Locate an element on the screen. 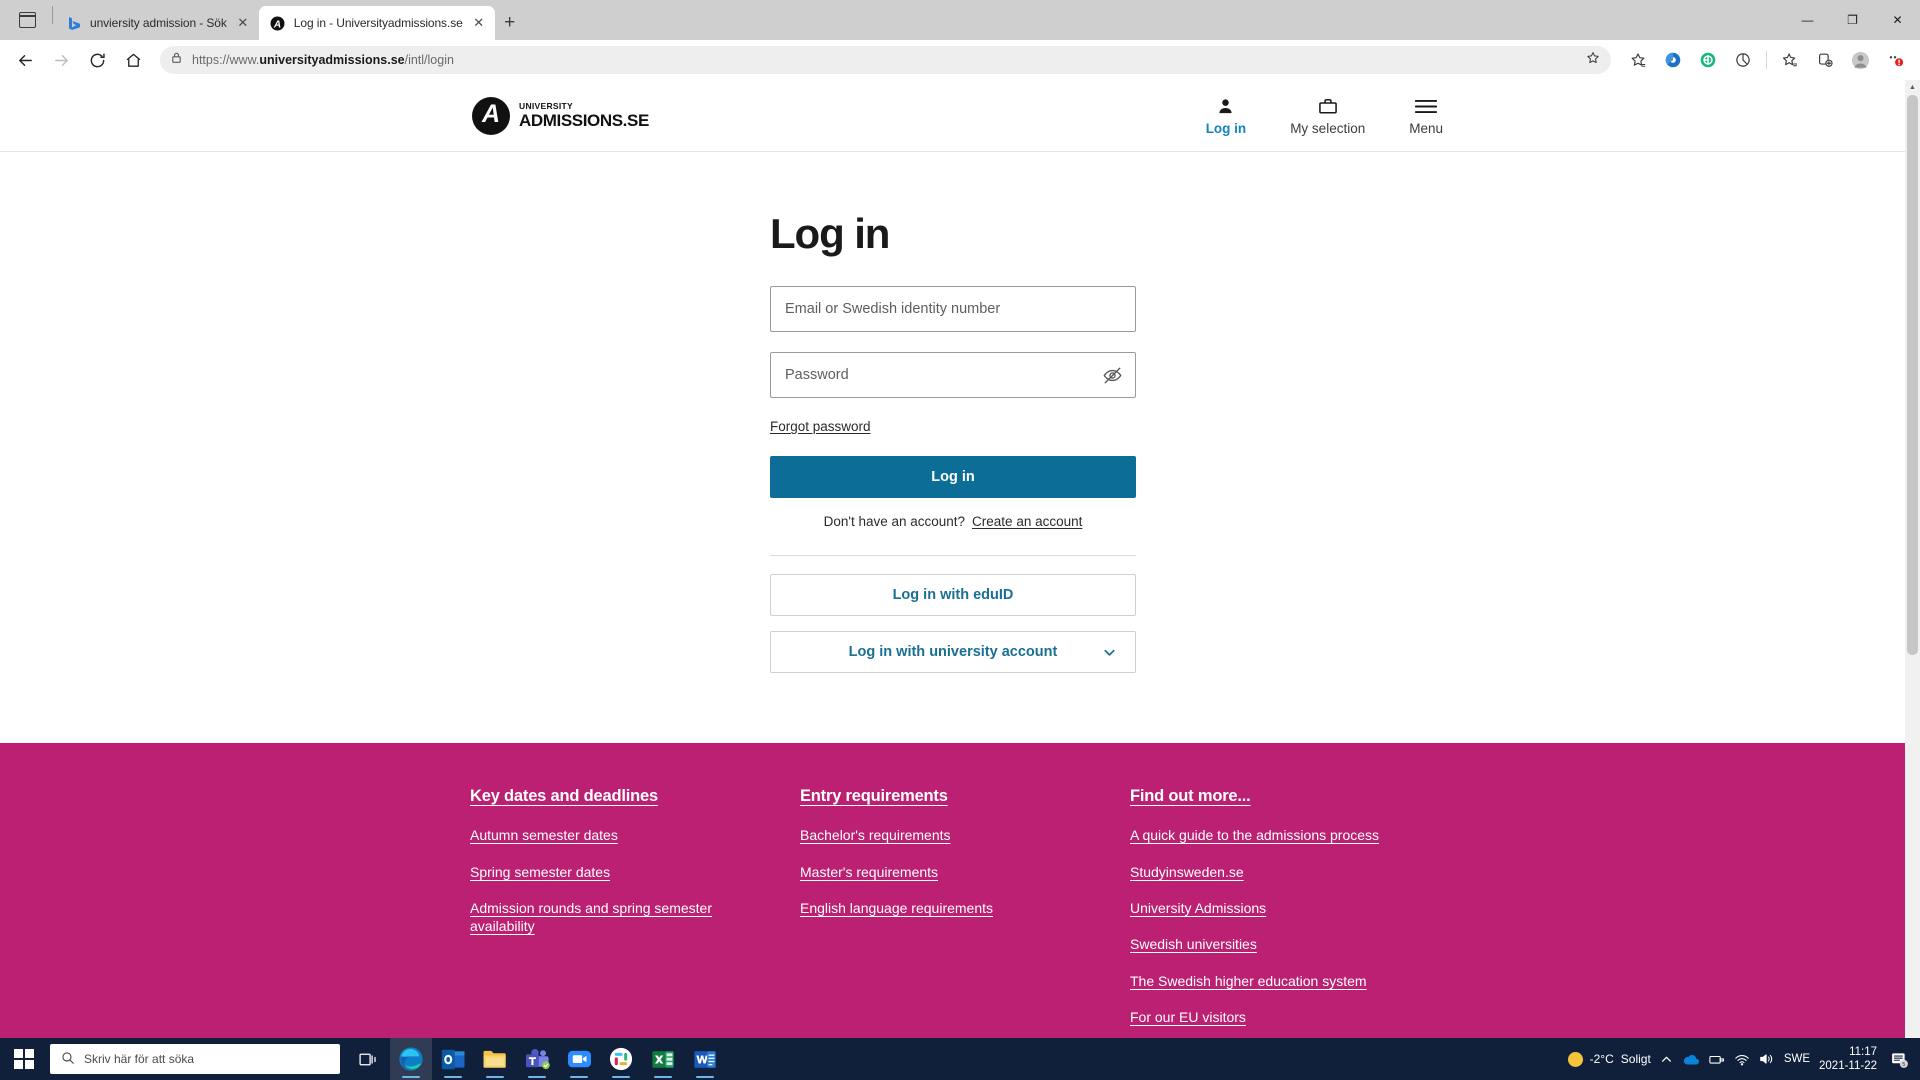 The image size is (1920, 1080). scroll-up-icon: ▲ is located at coordinates (1912, 87).